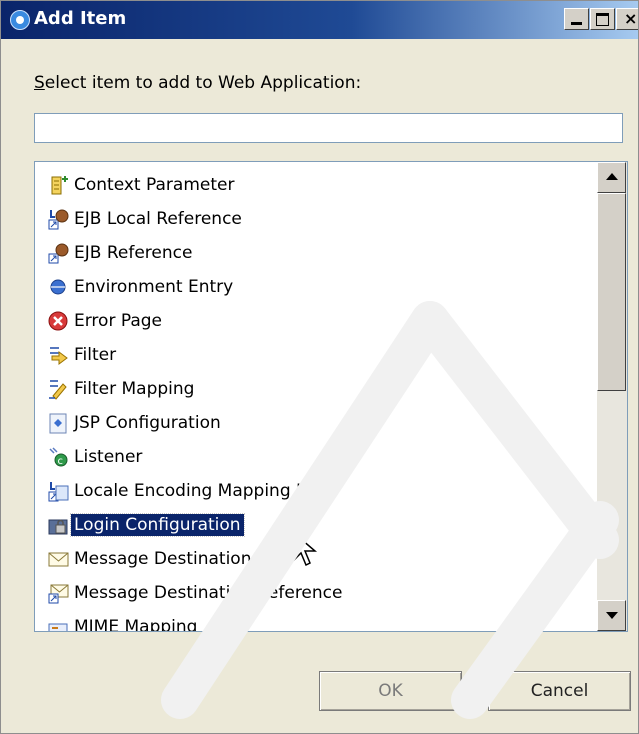  I want to click on list-item-label: Locale Encoding Mapping List, so click(200, 491).